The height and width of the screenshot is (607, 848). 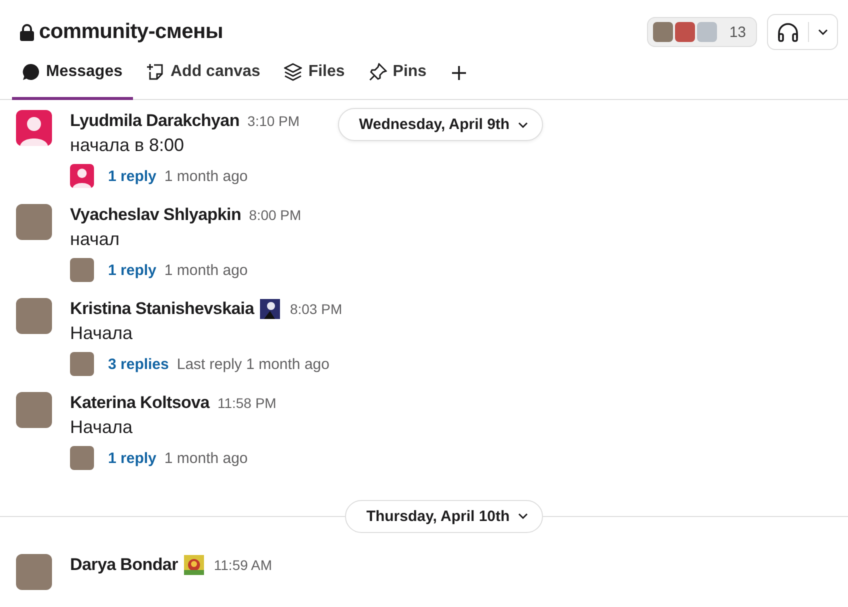 What do you see at coordinates (138, 364) in the screenshot?
I see `replies-link: 3 replies` at bounding box center [138, 364].